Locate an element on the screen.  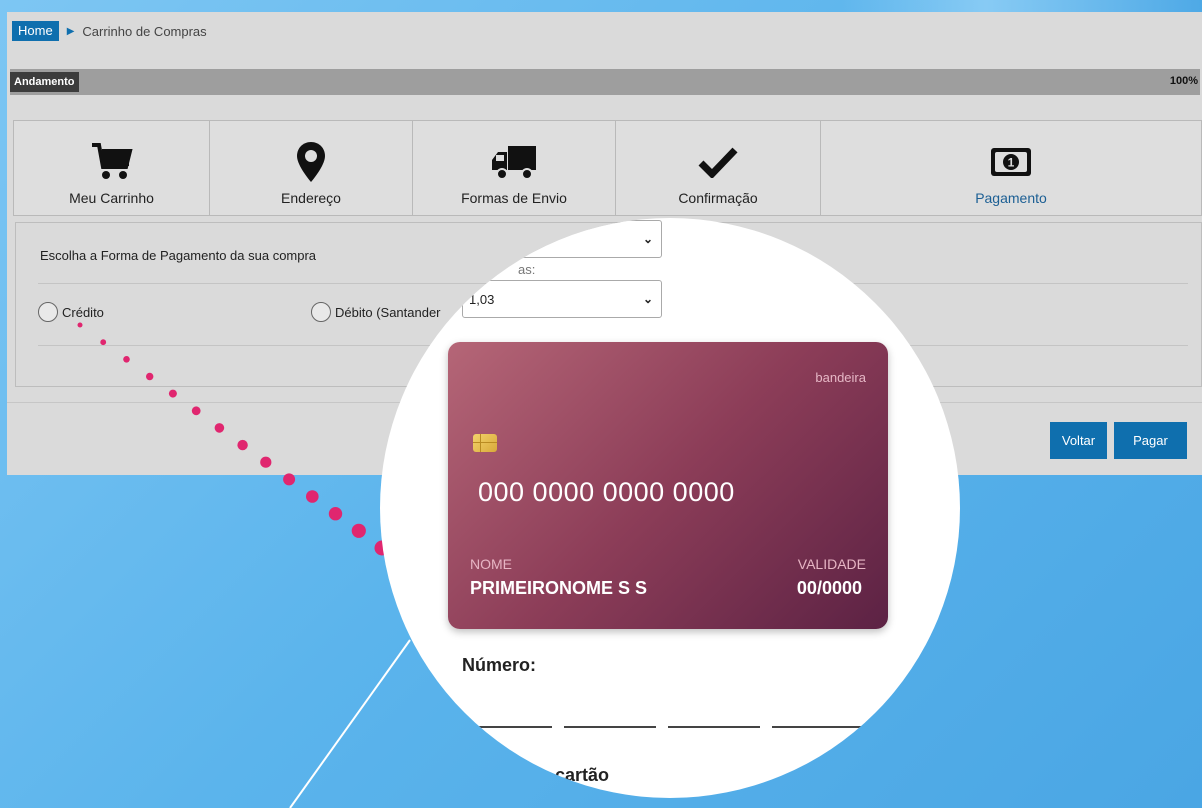
card-holder-name: PRIMEIRONOME S S is located at coordinates (559, 588).